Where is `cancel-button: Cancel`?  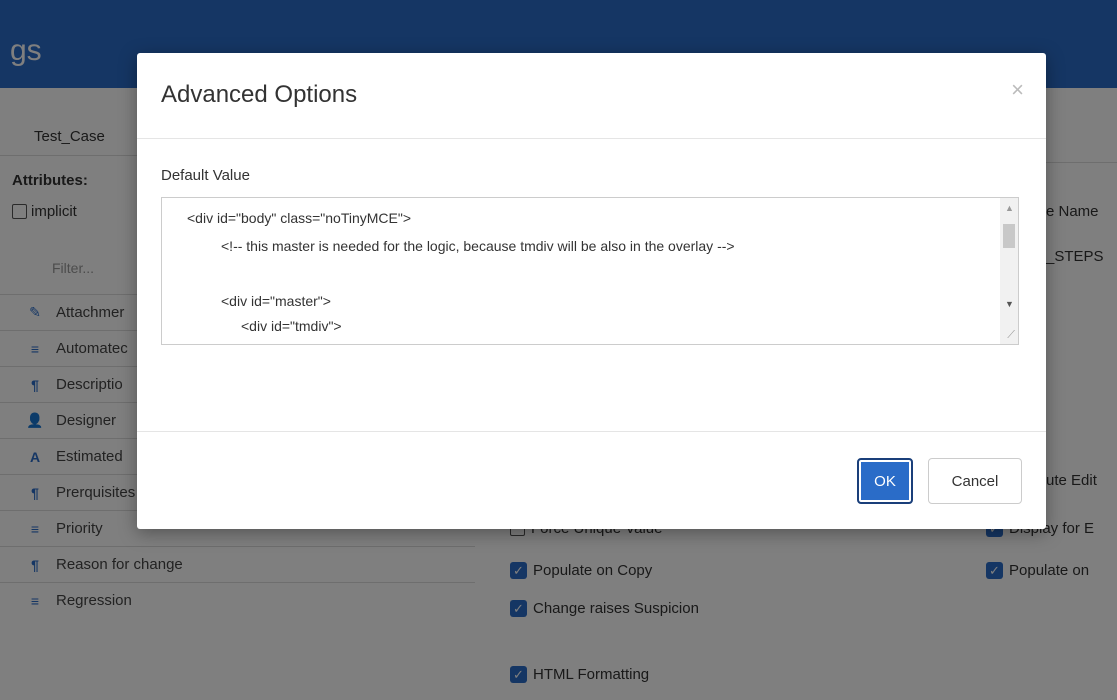 cancel-button: Cancel is located at coordinates (975, 481).